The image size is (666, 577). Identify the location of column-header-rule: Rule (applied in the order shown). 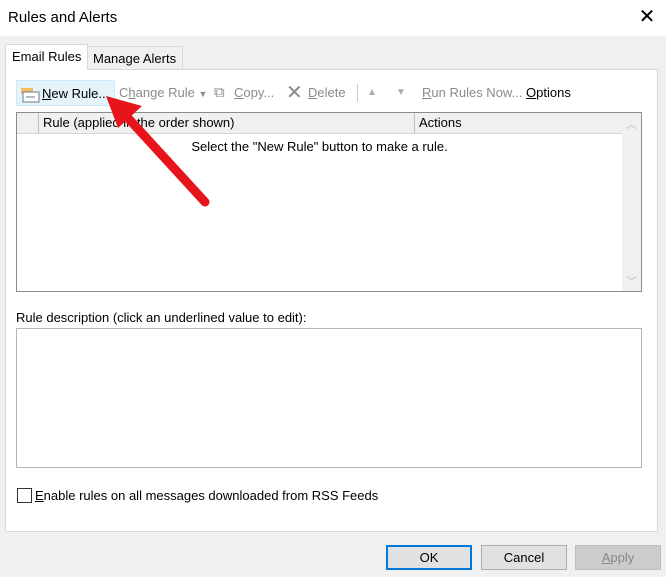
(226, 123).